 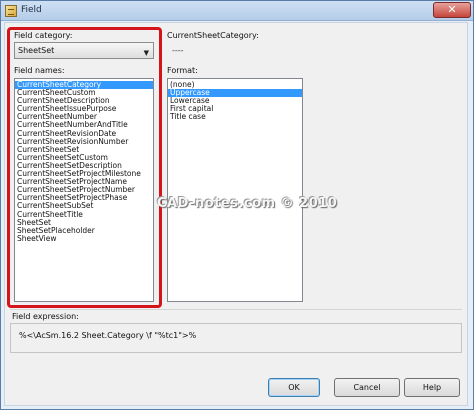 I want to click on format-item: Lowercase, so click(x=235, y=101).